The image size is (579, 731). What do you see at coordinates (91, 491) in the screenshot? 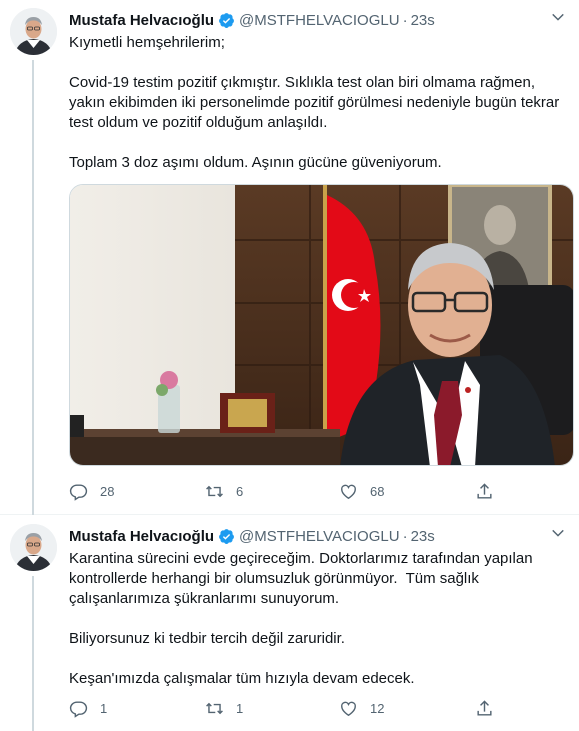
I see `reply-button: 28` at bounding box center [91, 491].